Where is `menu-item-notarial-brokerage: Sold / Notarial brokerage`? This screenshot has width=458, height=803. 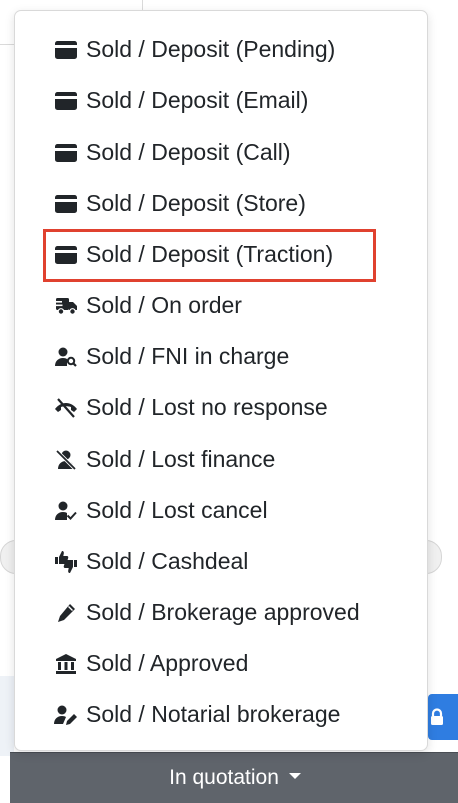
menu-item-notarial-brokerage: Sold / Notarial brokerage is located at coordinates (221, 714).